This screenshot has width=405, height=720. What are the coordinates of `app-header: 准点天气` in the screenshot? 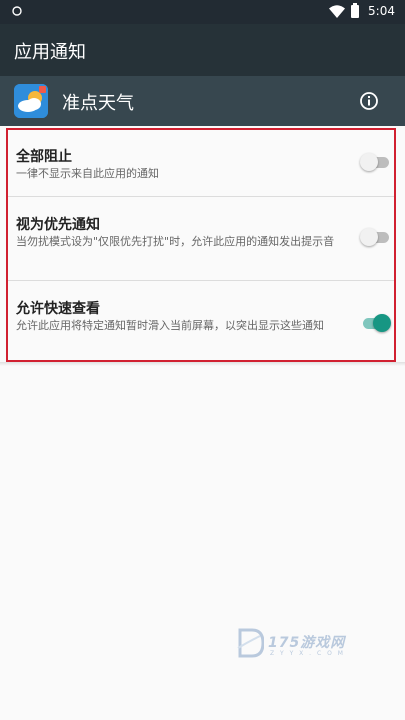 It's located at (202, 101).